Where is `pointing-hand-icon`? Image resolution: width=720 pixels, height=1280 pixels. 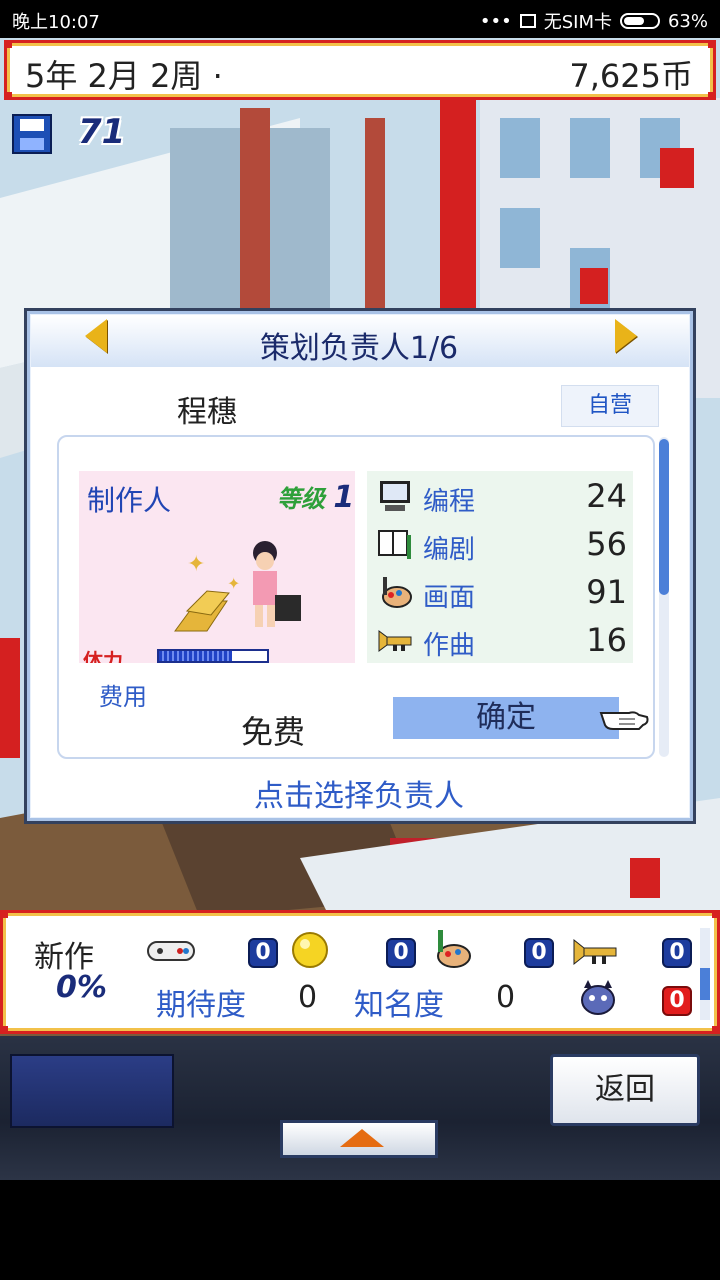
pointing-hand-icon is located at coordinates (624, 720).